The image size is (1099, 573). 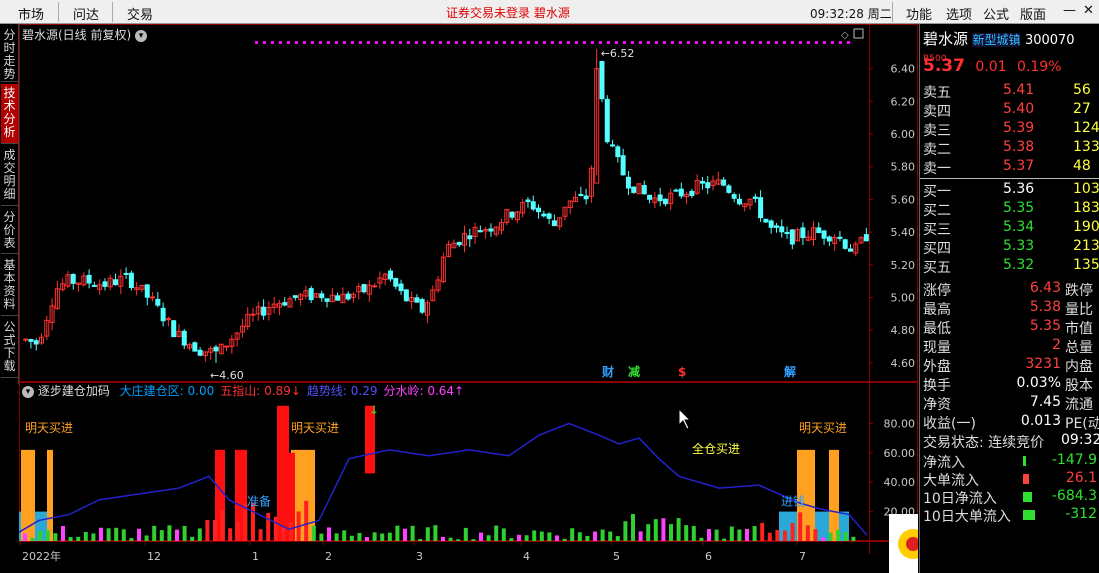 I want to click on menu-formula: 公式, so click(x=996, y=13).